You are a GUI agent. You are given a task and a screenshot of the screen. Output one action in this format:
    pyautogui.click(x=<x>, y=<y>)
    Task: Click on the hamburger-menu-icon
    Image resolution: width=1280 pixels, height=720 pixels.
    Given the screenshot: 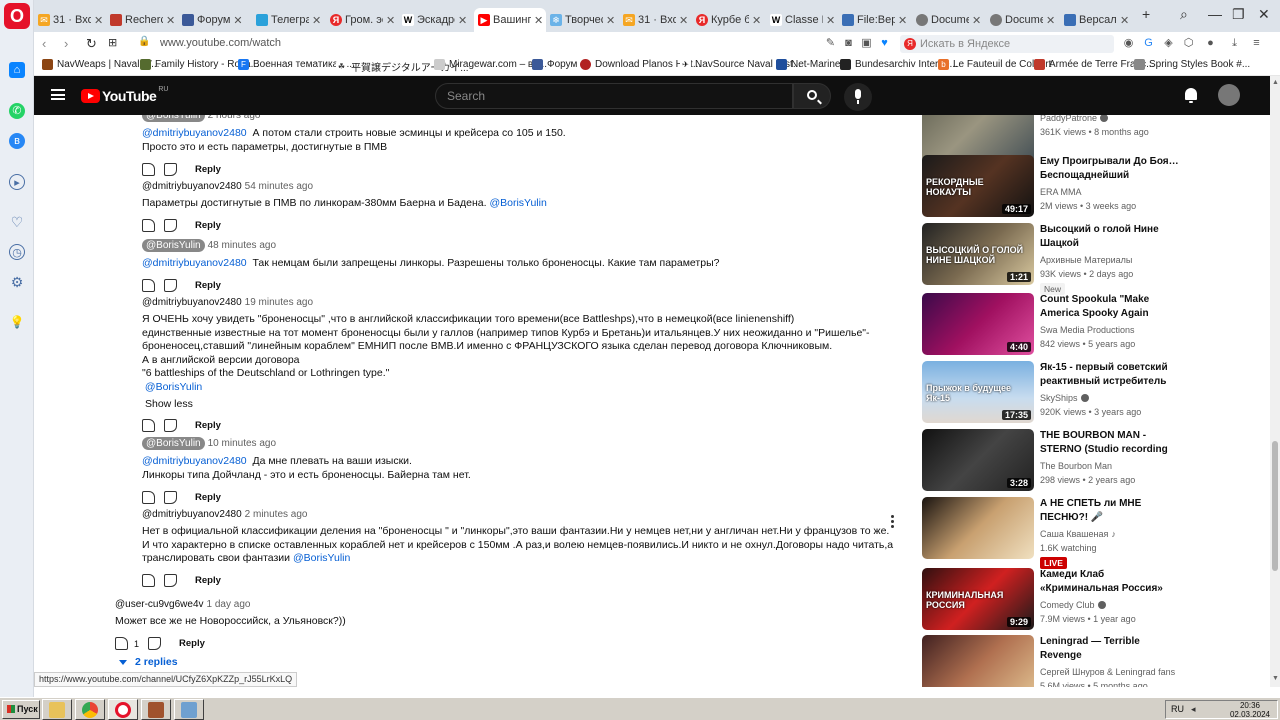 What is the action you would take?
    pyautogui.click(x=58, y=94)
    